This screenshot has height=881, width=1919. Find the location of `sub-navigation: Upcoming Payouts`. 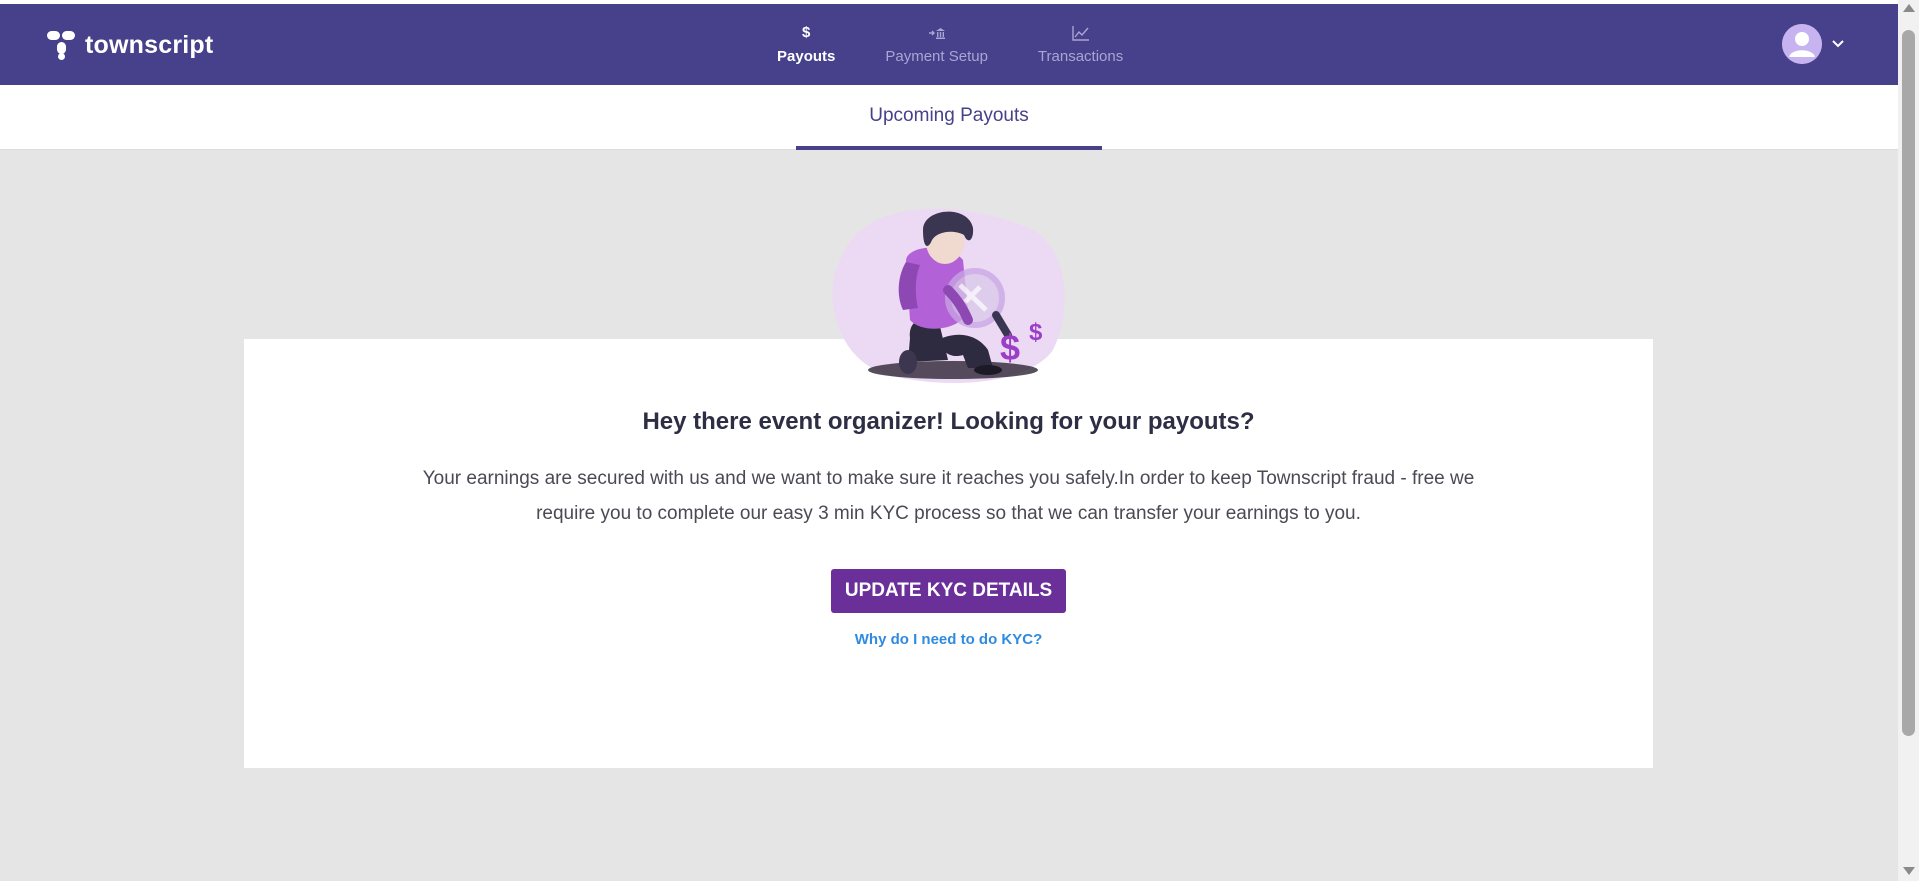

sub-navigation: Upcoming Payouts is located at coordinates (949, 117).